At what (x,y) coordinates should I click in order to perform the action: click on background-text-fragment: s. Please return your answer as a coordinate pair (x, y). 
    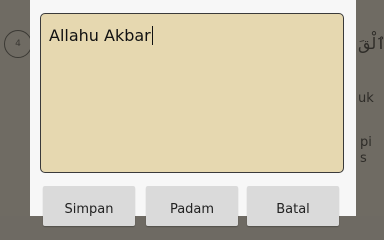
    Looking at the image, I should click on (363, 158).